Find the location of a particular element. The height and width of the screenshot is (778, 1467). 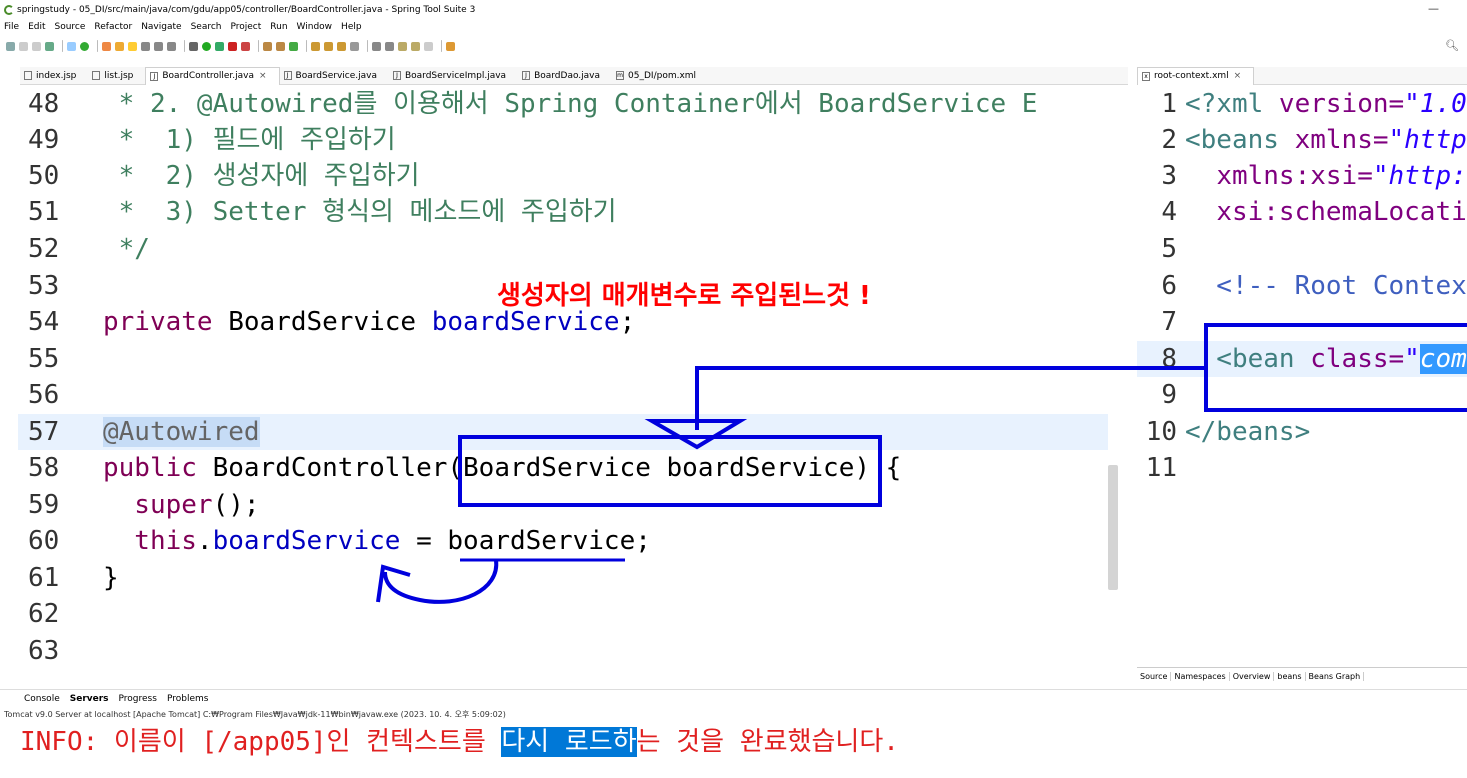

xml-line: 3 xmlns:xsi="http: is located at coordinates (1314, 176).